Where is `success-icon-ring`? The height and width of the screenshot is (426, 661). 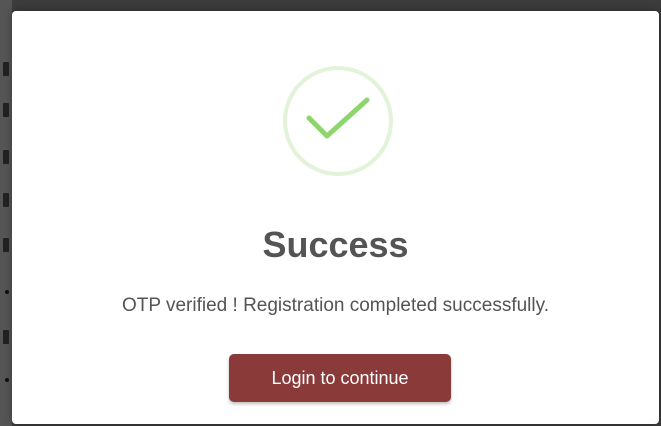 success-icon-ring is located at coordinates (338, 121).